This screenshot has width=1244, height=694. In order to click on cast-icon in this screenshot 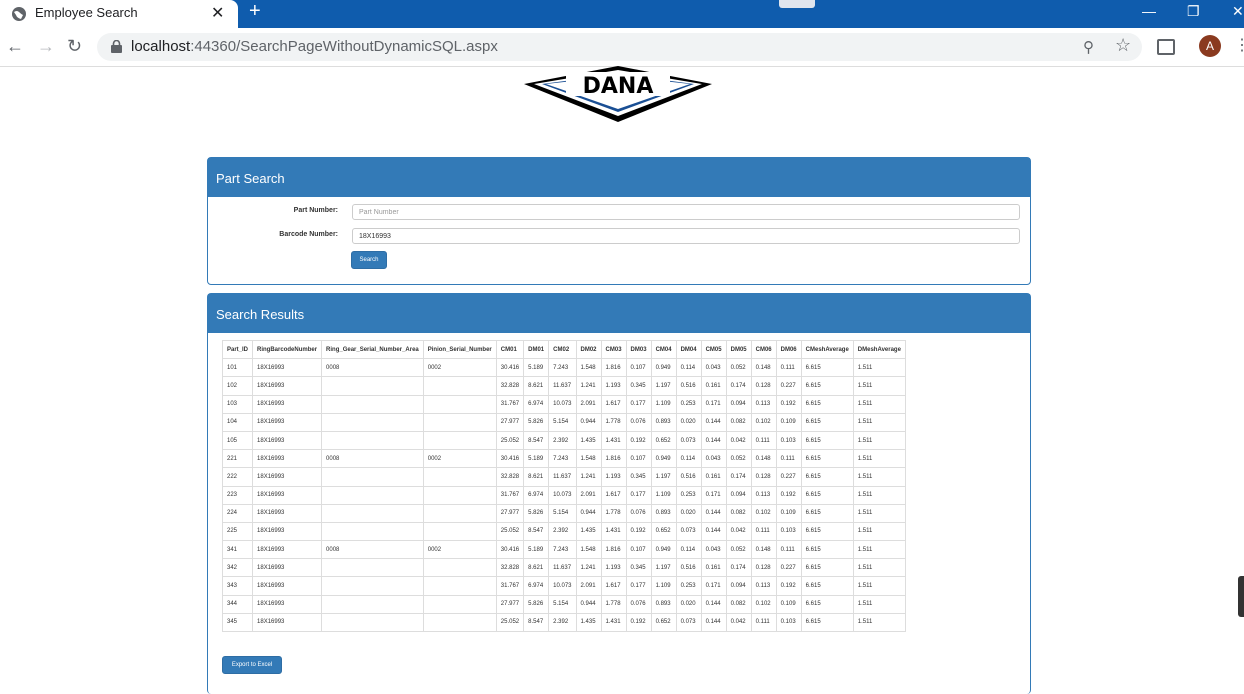, I will do `click(1166, 47)`.